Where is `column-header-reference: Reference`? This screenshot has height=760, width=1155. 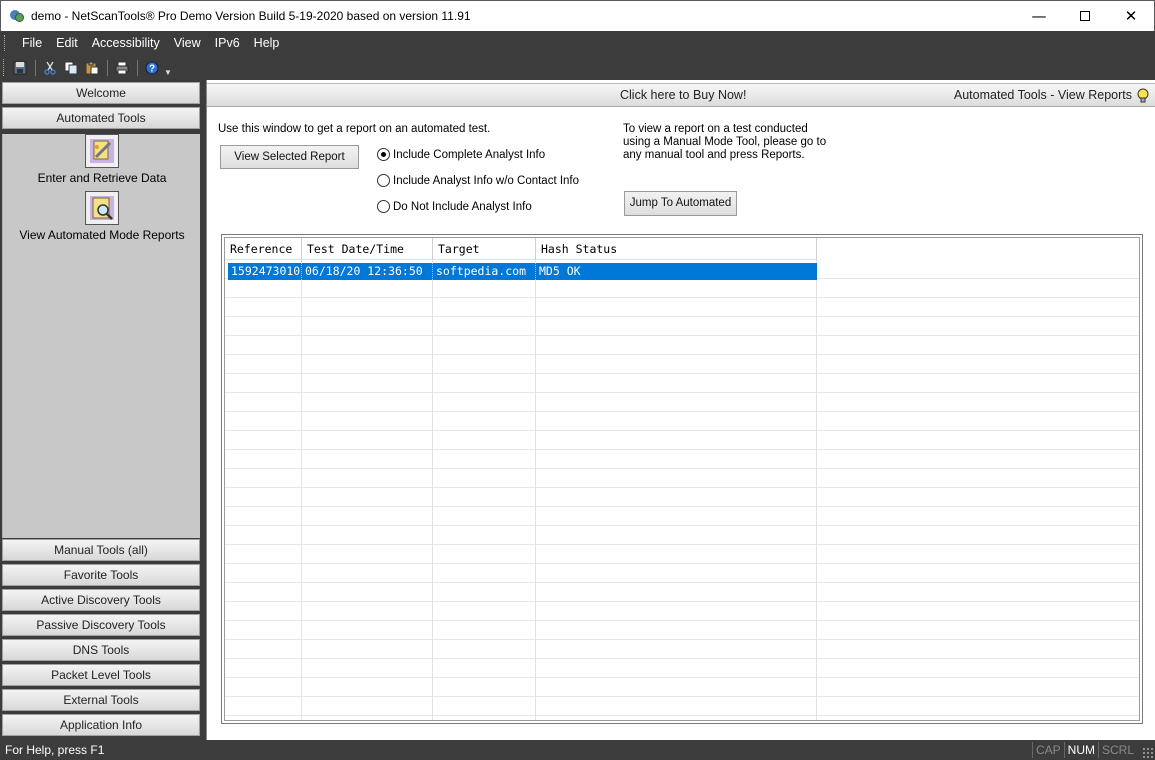
column-header-reference: Reference is located at coordinates (263, 249).